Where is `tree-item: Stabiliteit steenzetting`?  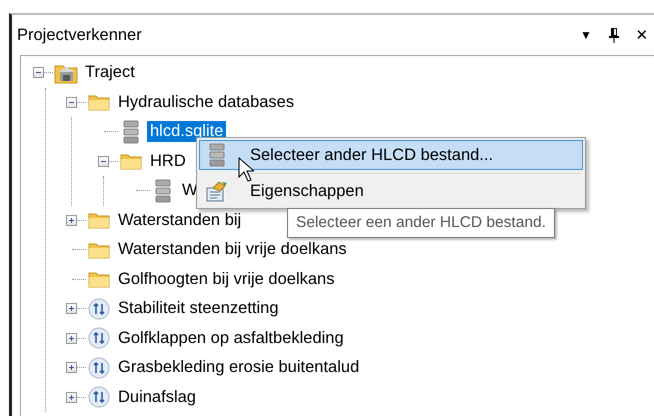
tree-item: Stabiliteit steenzetting is located at coordinates (198, 309).